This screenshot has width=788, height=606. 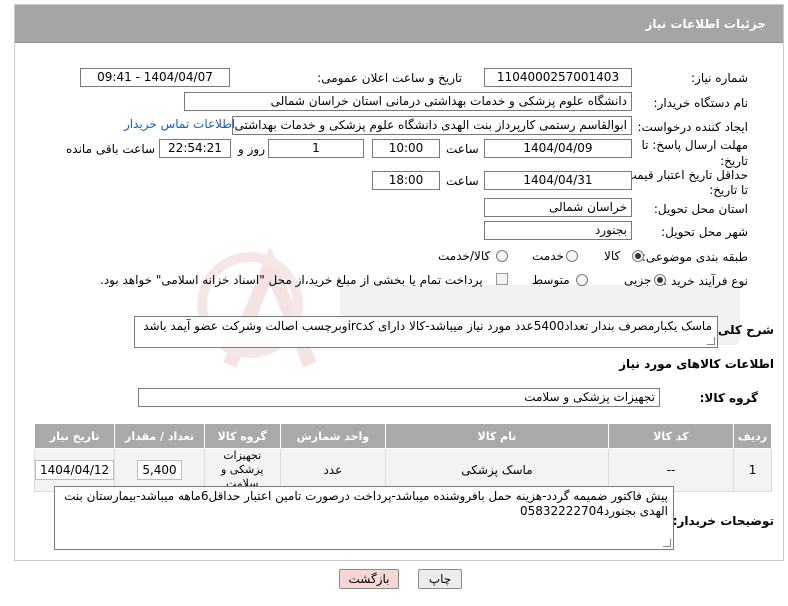 What do you see at coordinates (399, 397) in the screenshot?
I see `goods-group-field: تجهیزات پزشکی و سلامت` at bounding box center [399, 397].